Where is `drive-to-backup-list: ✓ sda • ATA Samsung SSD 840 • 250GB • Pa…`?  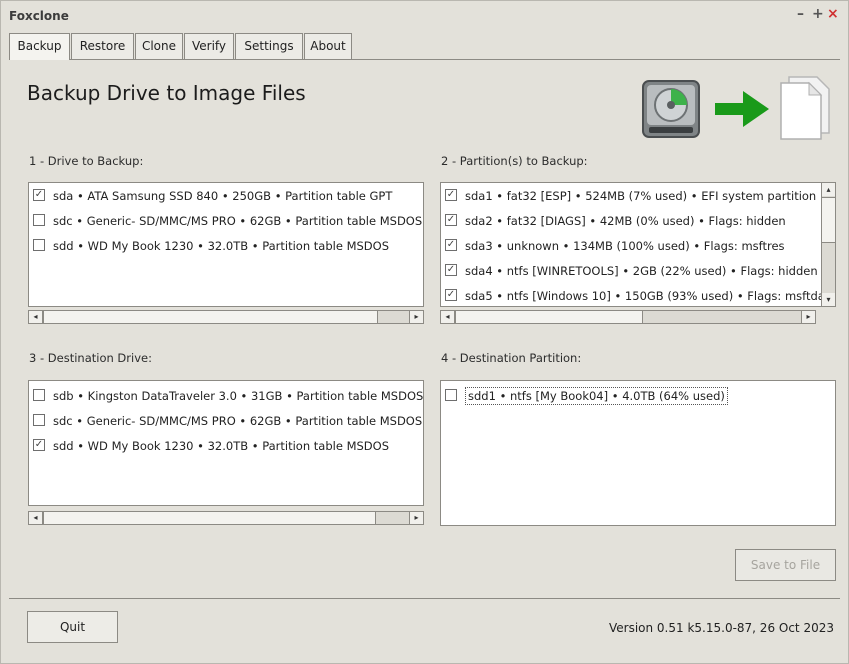 drive-to-backup-list: ✓ sda • ATA Samsung SSD 840 • 250GB • Pa… is located at coordinates (226, 244).